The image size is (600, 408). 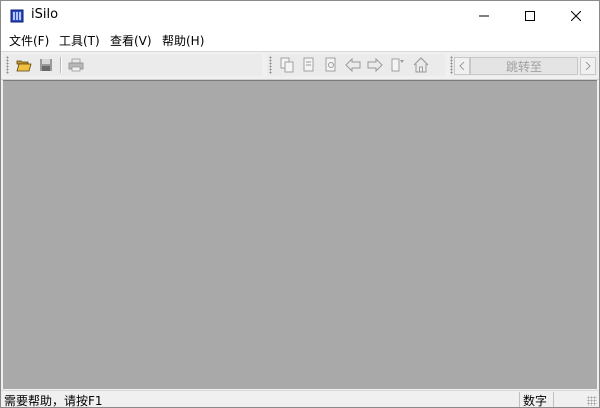 I want to click on save-button, so click(x=46, y=65).